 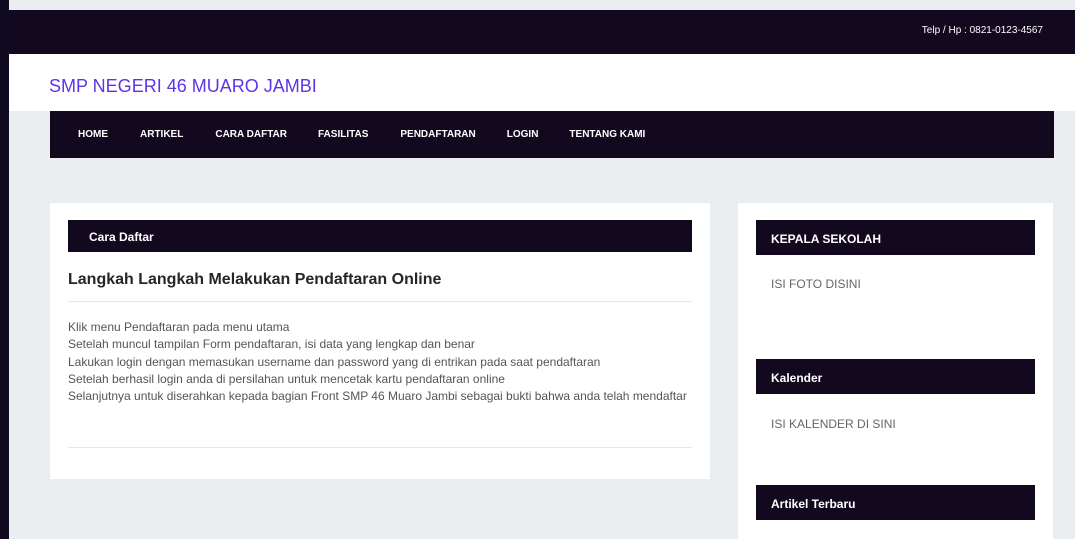 What do you see at coordinates (437, 134) in the screenshot?
I see `nav-item-pendaftaran: PENDAFTARAN` at bounding box center [437, 134].